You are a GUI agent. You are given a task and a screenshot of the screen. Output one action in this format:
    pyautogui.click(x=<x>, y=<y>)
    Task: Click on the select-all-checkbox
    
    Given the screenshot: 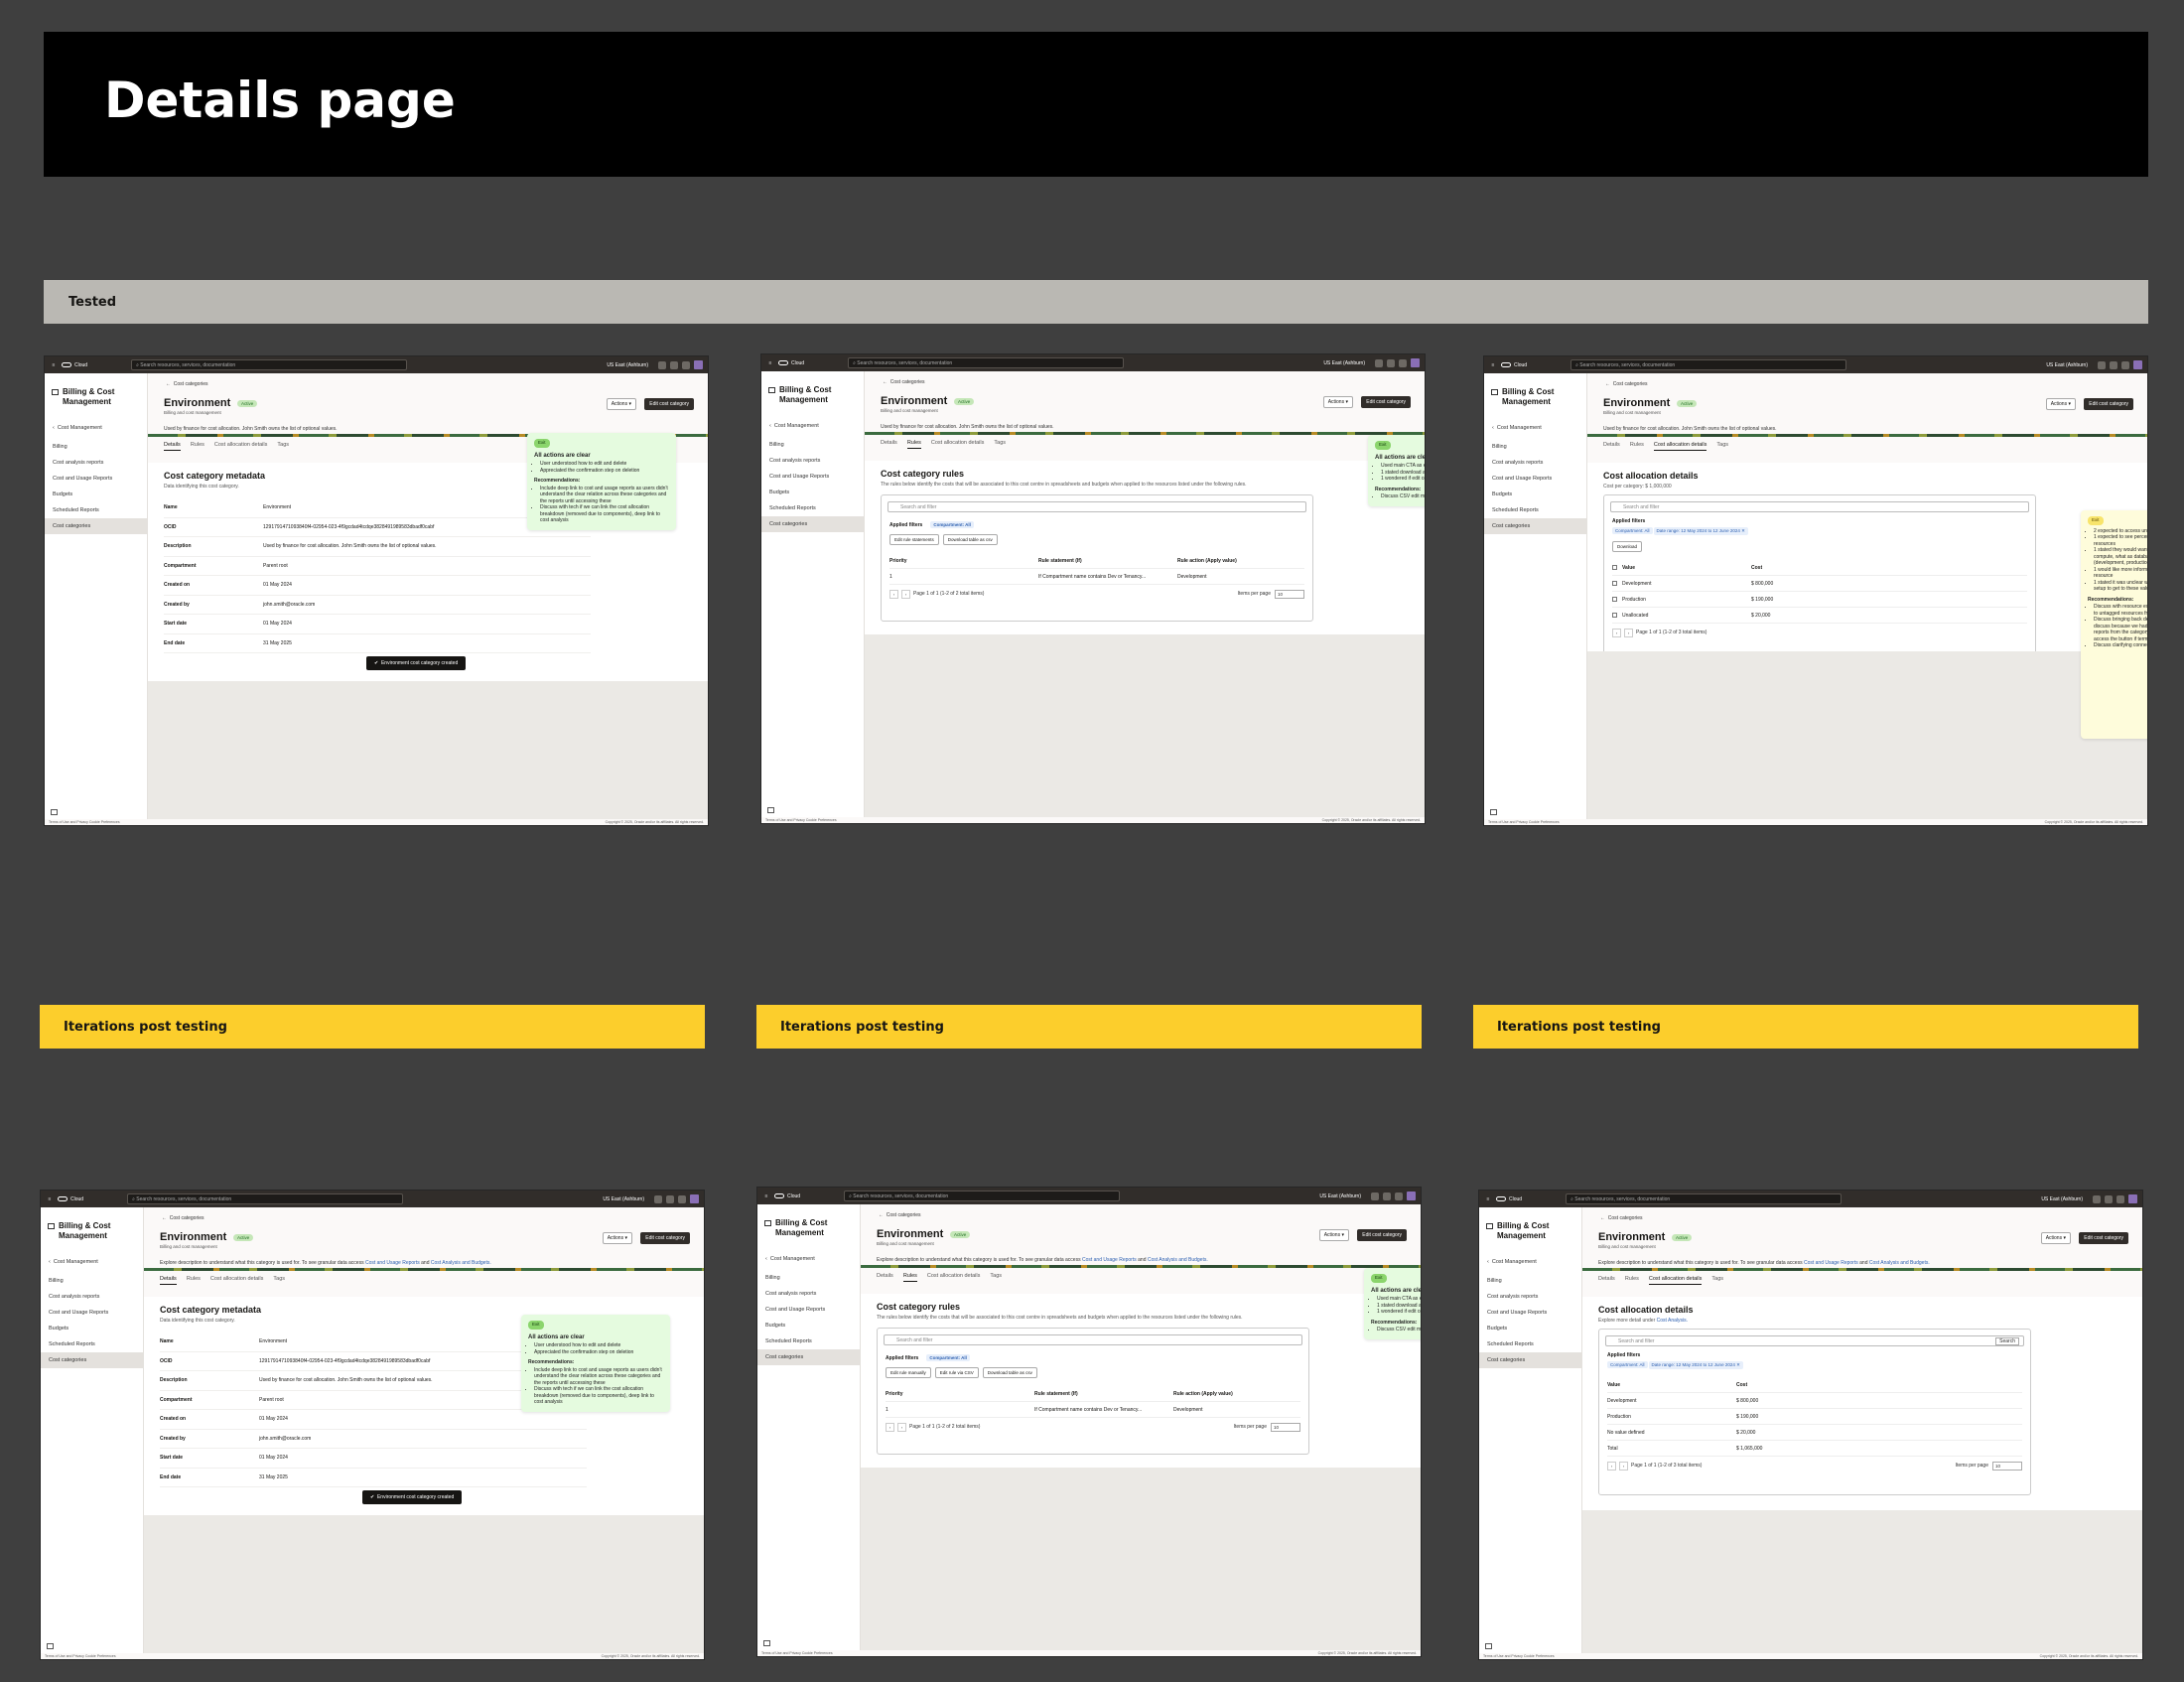 What is the action you would take?
    pyautogui.click(x=1614, y=567)
    